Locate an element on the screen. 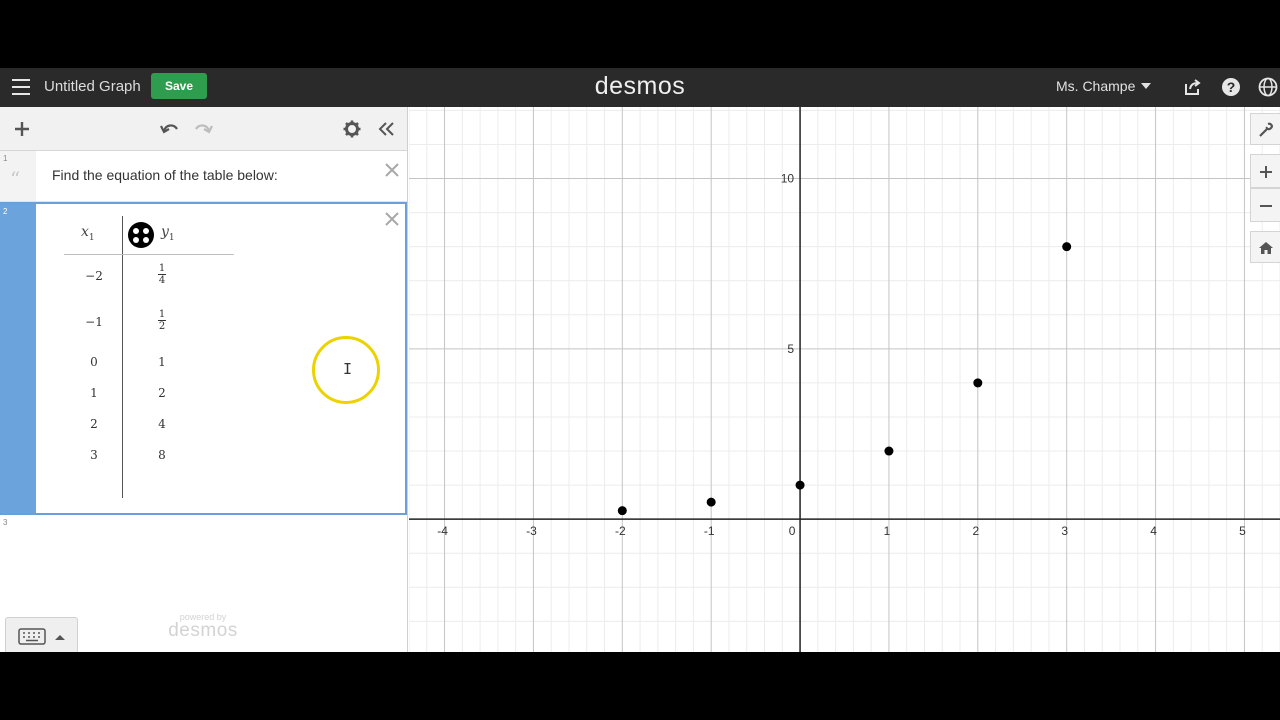  table-cell-x: −2 is located at coordinates (94, 276).